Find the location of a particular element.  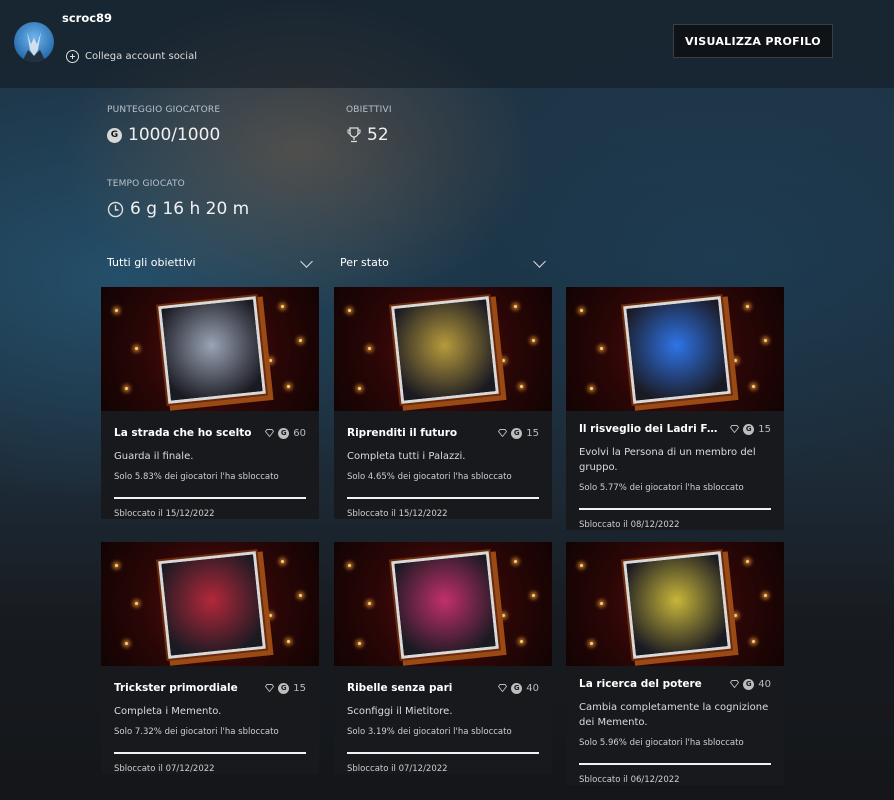

achievement-rarity: Solo 3.19% dei giocatori l'ha sbloccato is located at coordinates (429, 732).